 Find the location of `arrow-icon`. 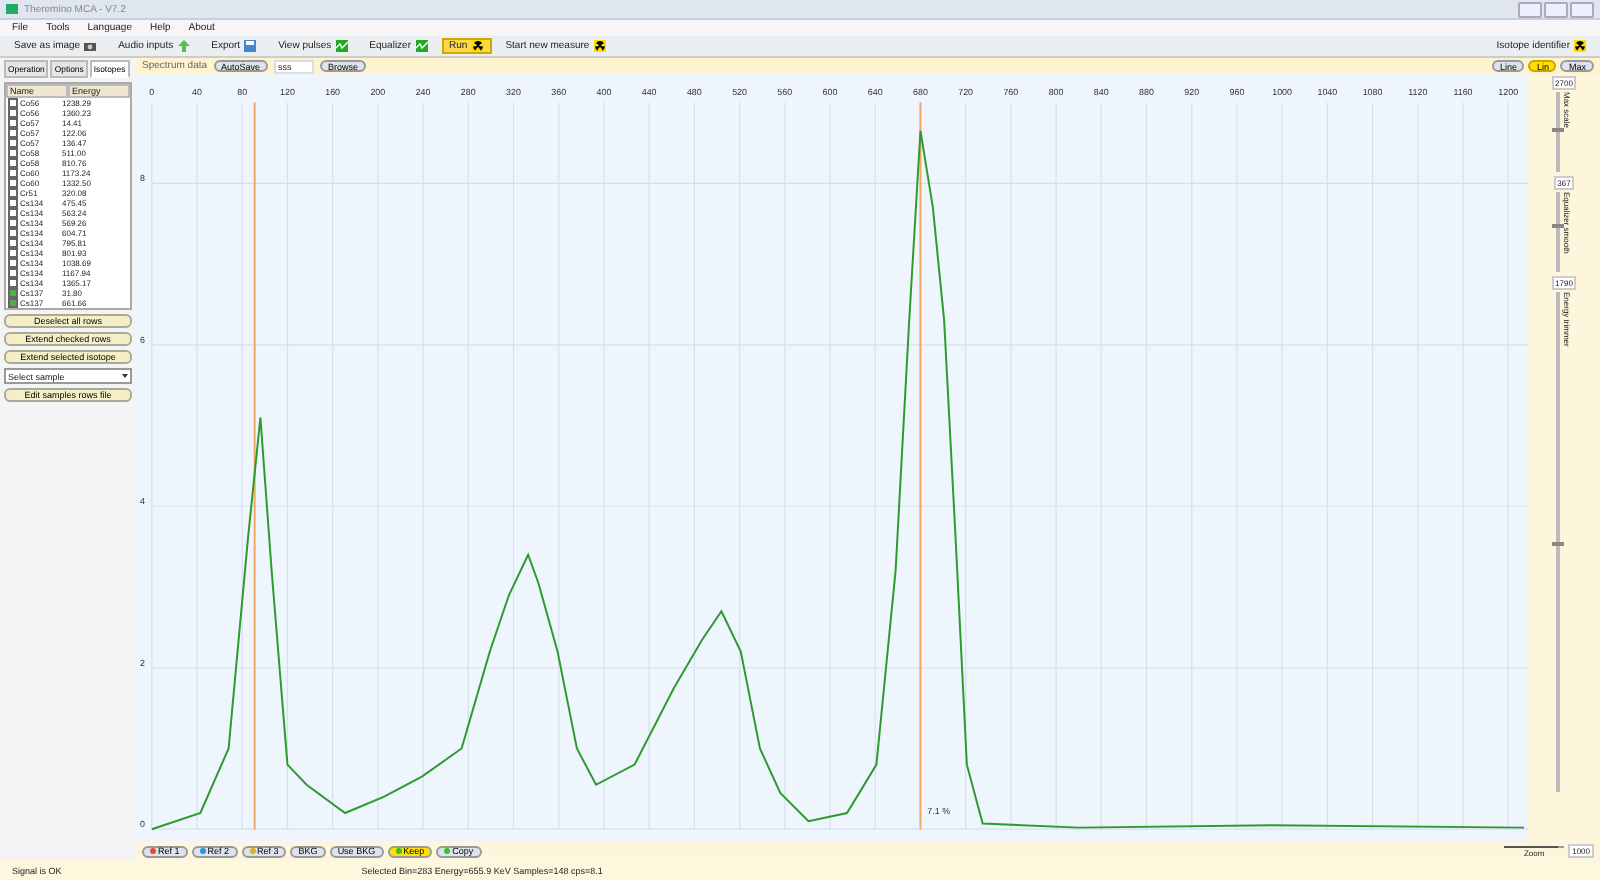

arrow-icon is located at coordinates (183, 46).